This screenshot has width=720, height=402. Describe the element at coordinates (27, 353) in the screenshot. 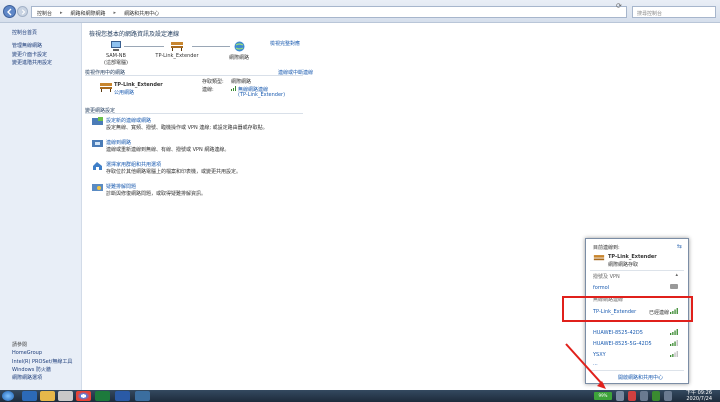

I see `sidebar-item-homegroup: HomeGroup` at that location.